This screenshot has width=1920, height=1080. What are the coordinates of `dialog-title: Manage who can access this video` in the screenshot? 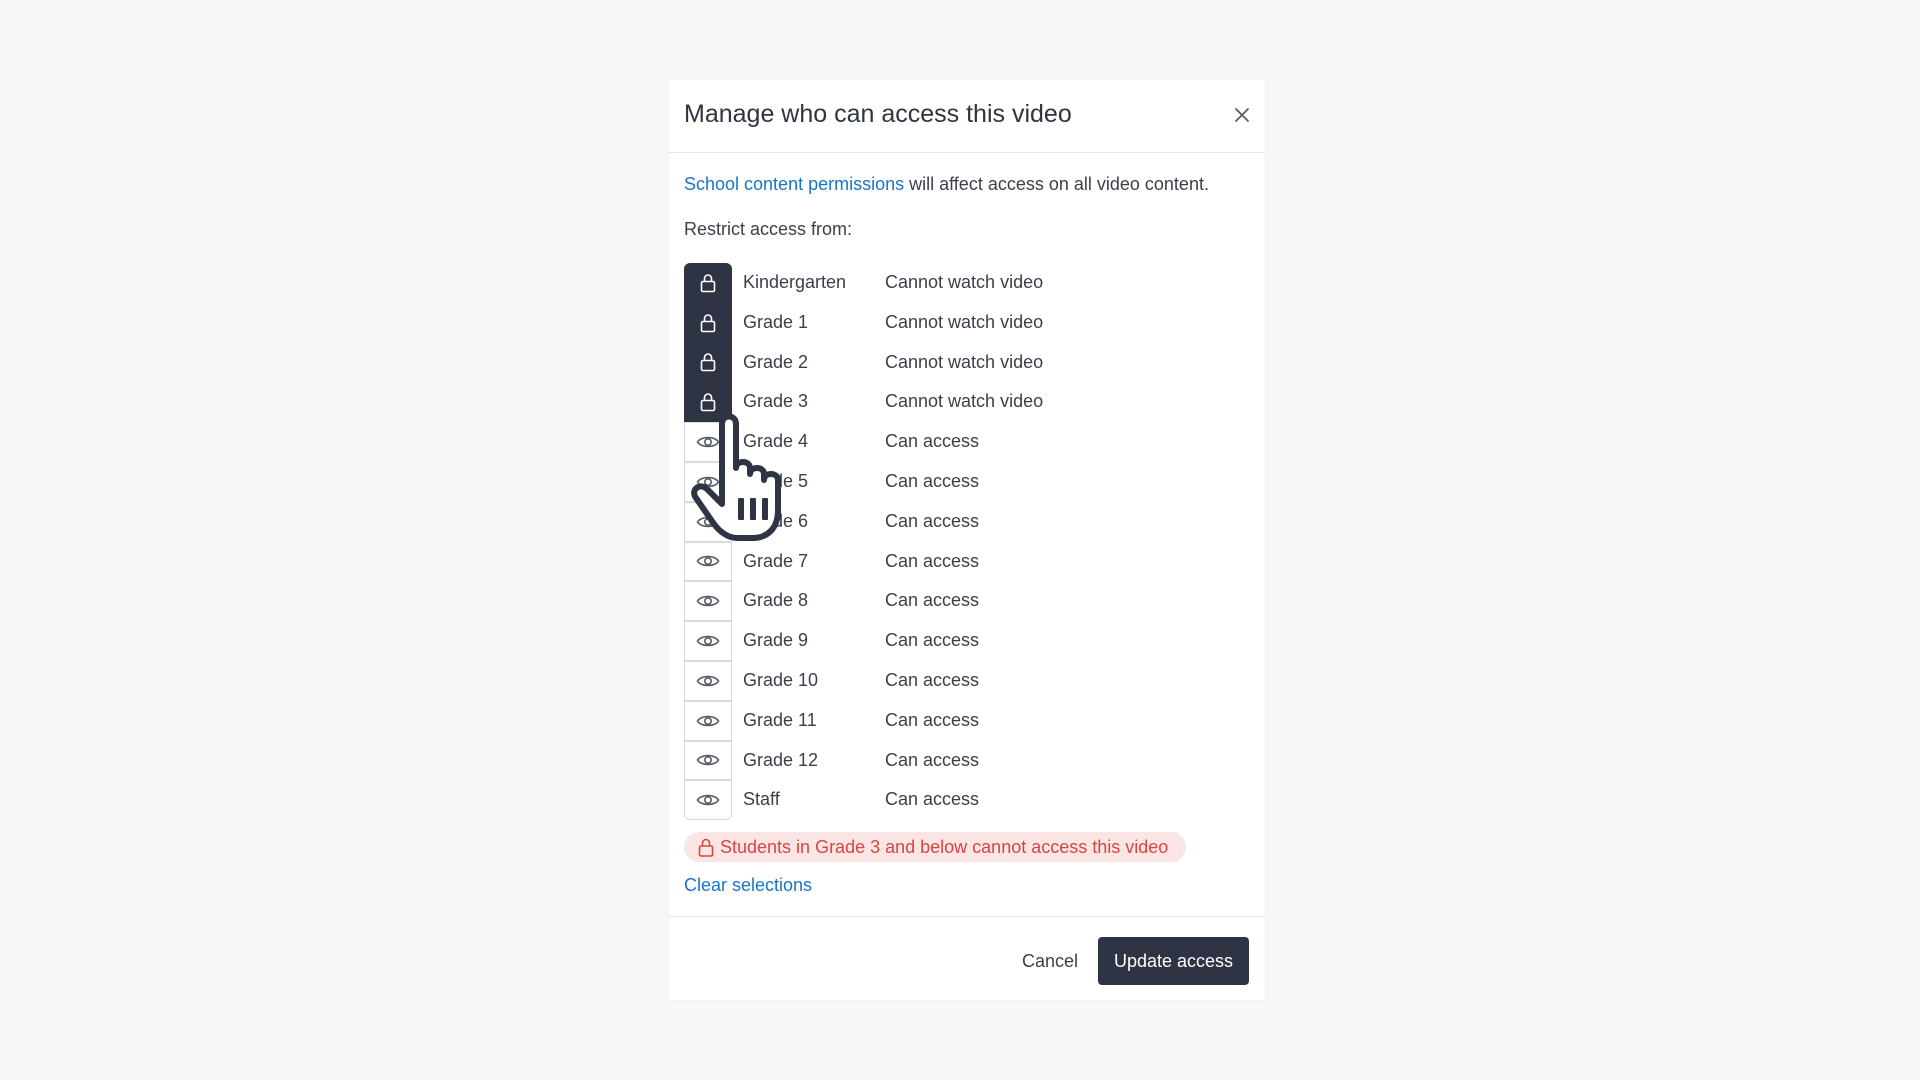 It's located at (878, 114).